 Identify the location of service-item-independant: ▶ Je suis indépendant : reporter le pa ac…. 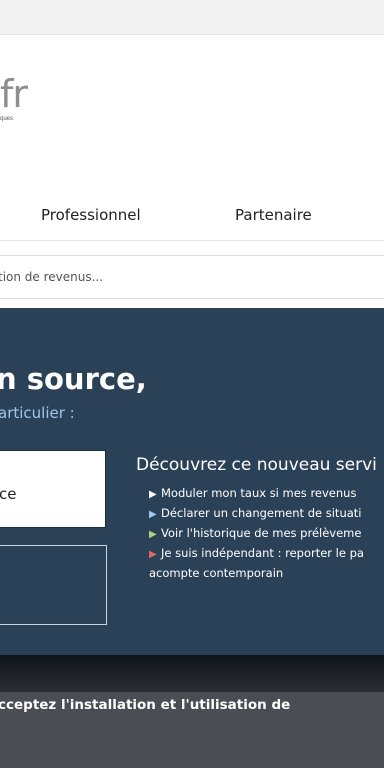
(260, 563).